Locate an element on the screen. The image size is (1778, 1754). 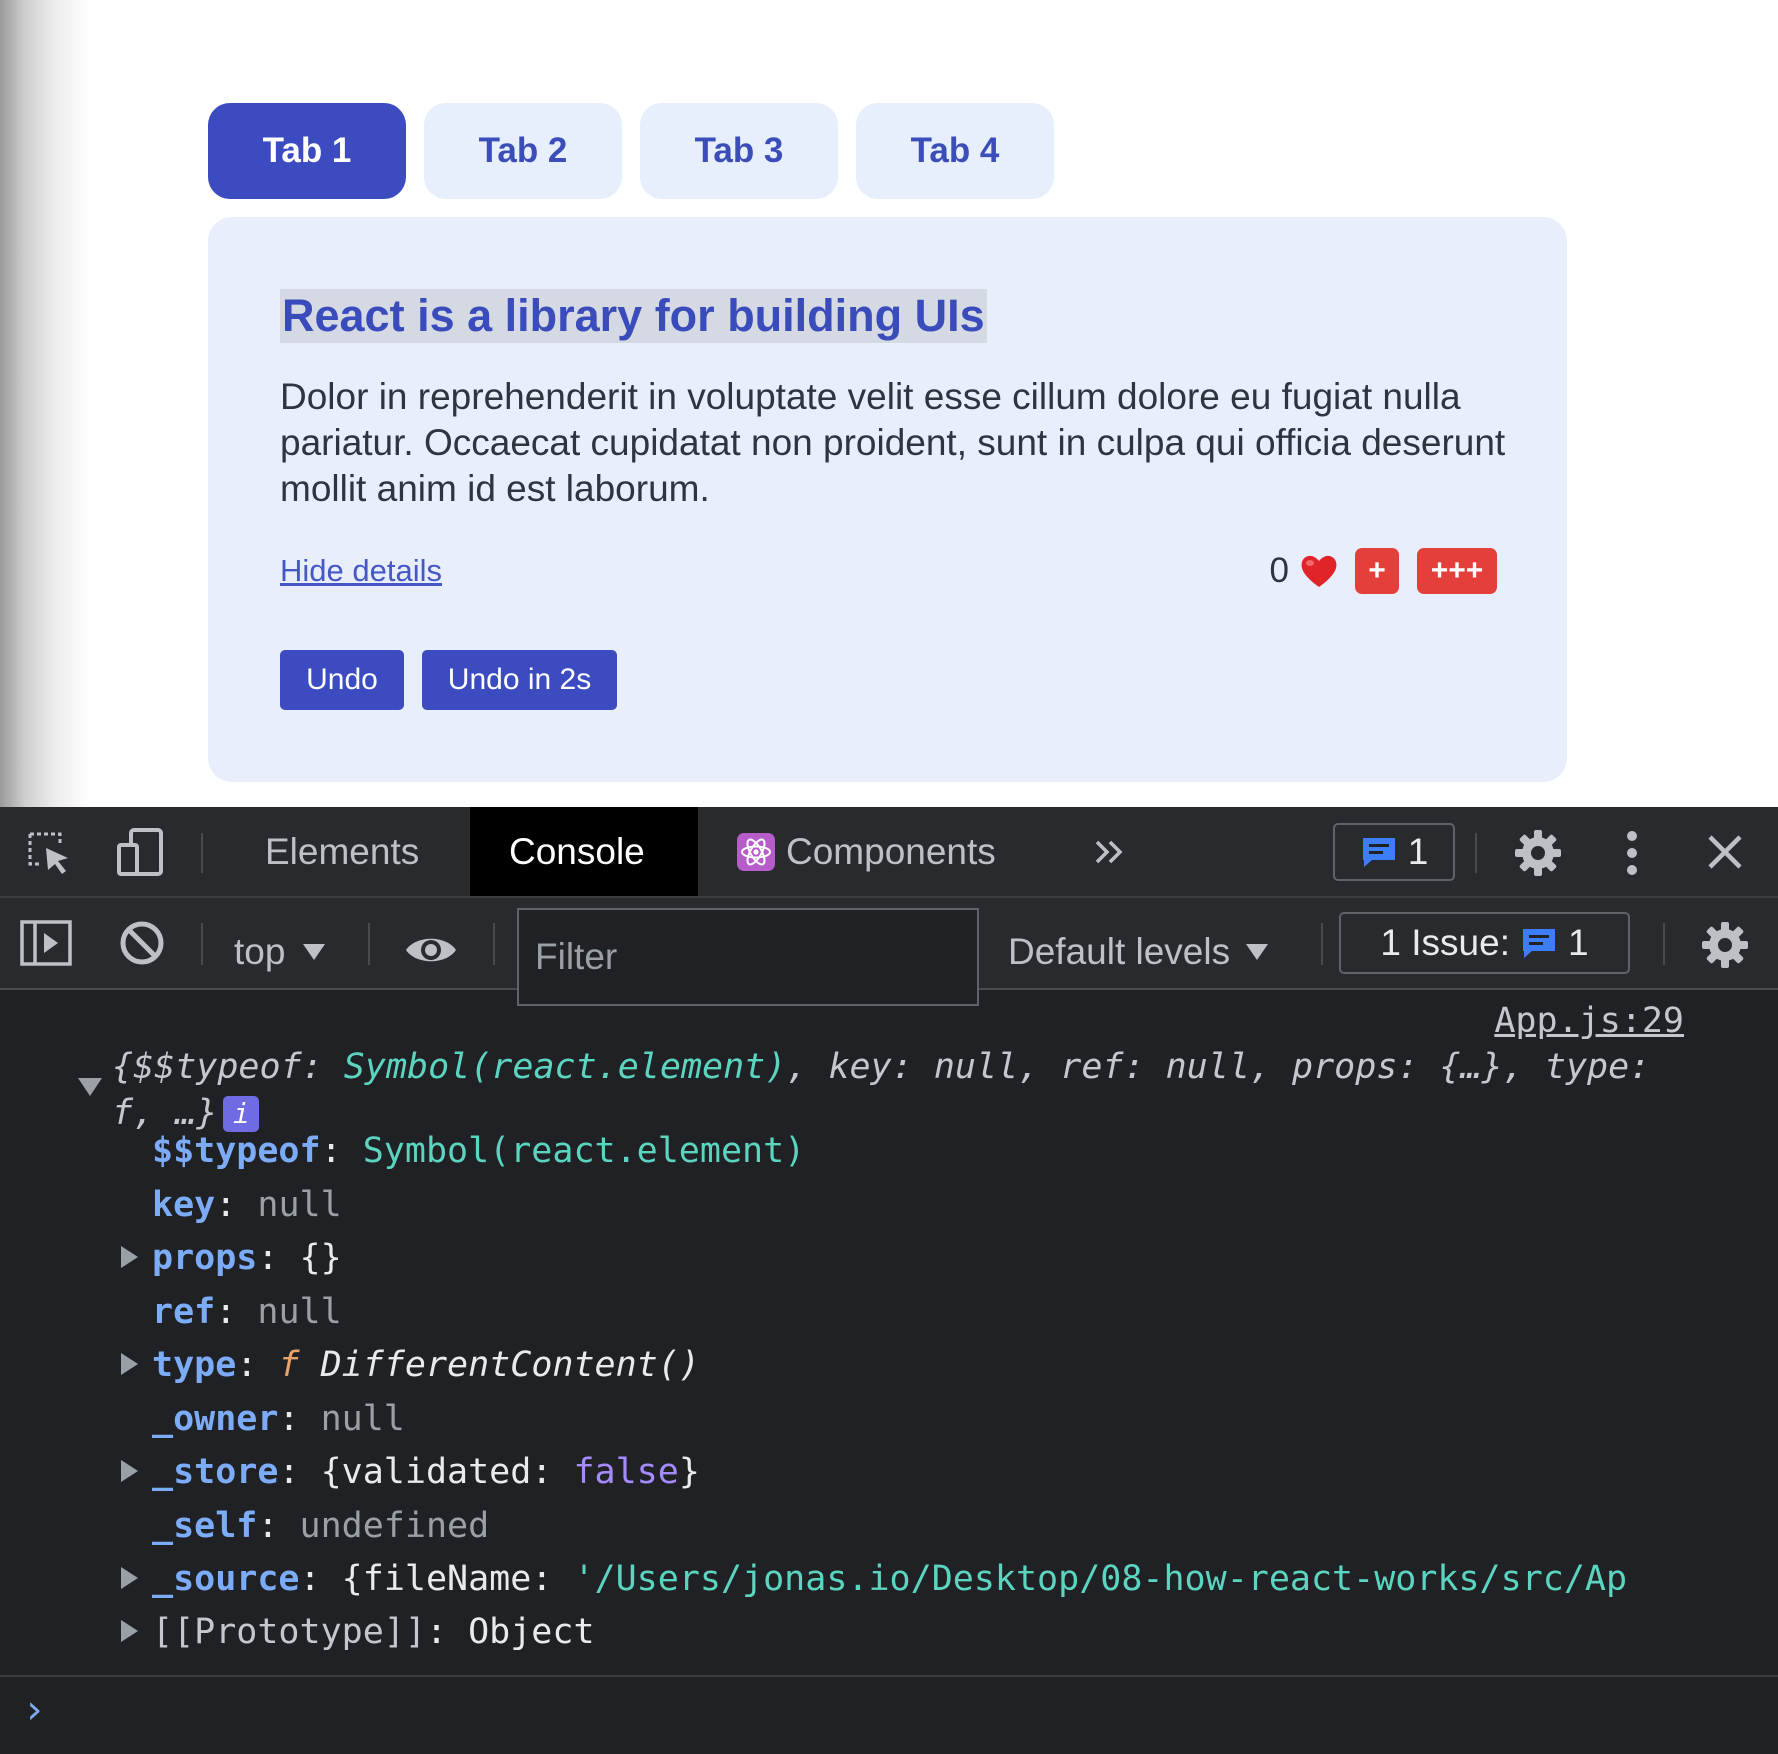
prop-key: _self is located at coordinates (205, 1526).